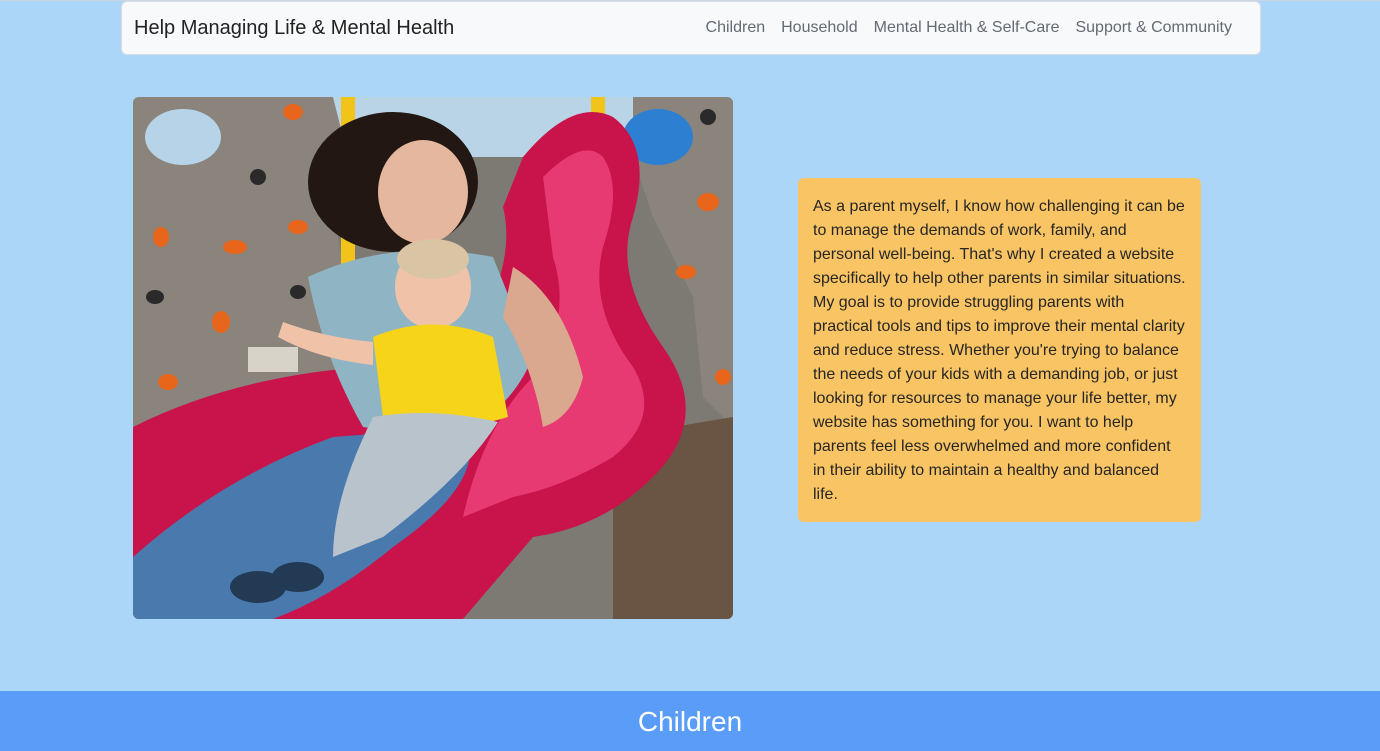  I want to click on children-section-band: Children, so click(690, 721).